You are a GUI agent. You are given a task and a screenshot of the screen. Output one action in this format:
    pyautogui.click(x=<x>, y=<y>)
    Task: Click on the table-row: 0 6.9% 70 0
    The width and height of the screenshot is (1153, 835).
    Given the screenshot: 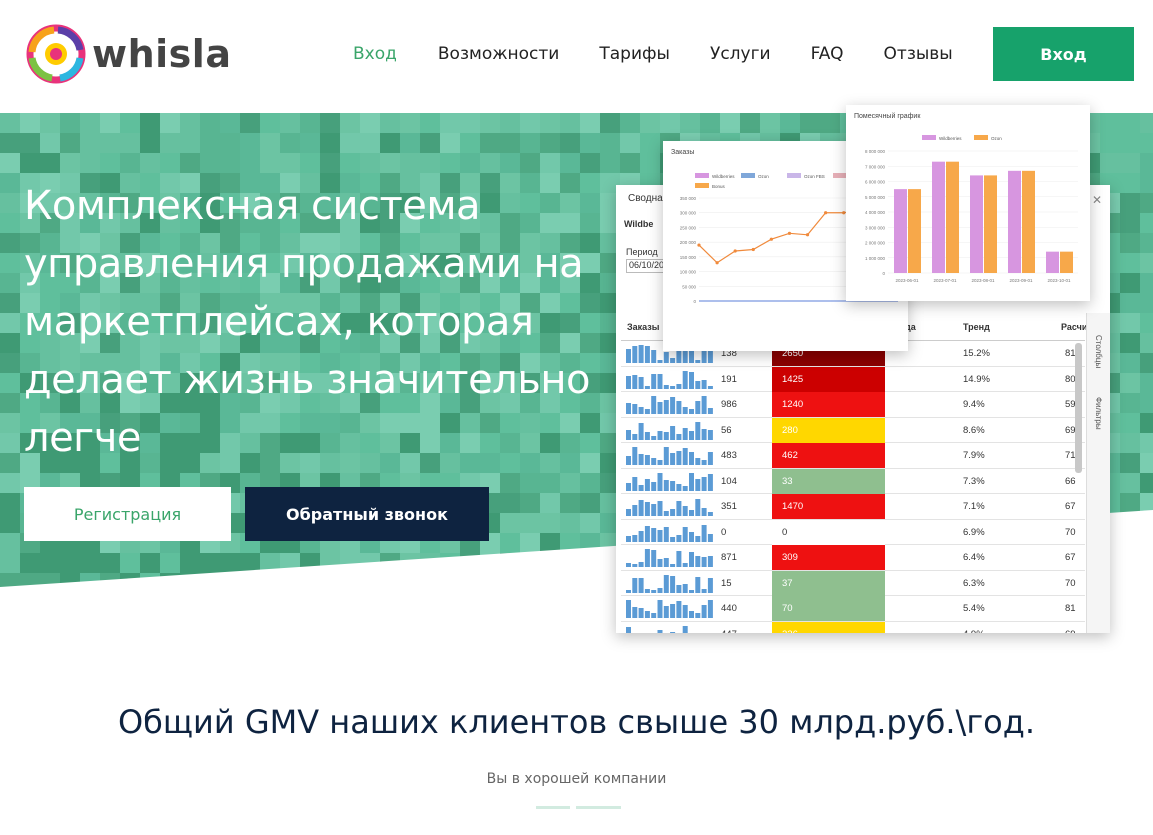 What is the action you would take?
    pyautogui.click(x=853, y=532)
    